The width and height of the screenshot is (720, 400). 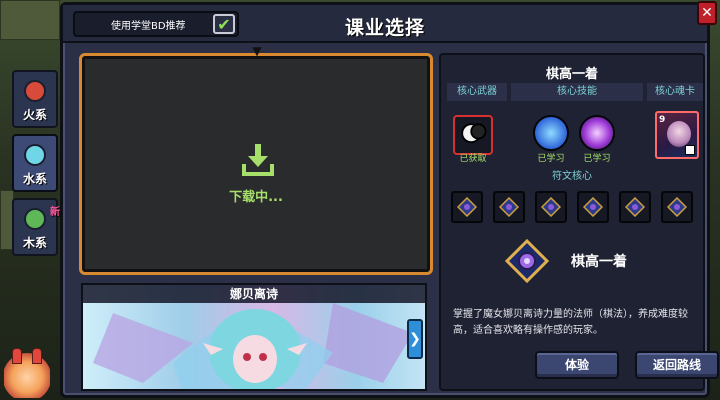 What do you see at coordinates (571, 74) in the screenshot?
I see `build-name: 棋高一着` at bounding box center [571, 74].